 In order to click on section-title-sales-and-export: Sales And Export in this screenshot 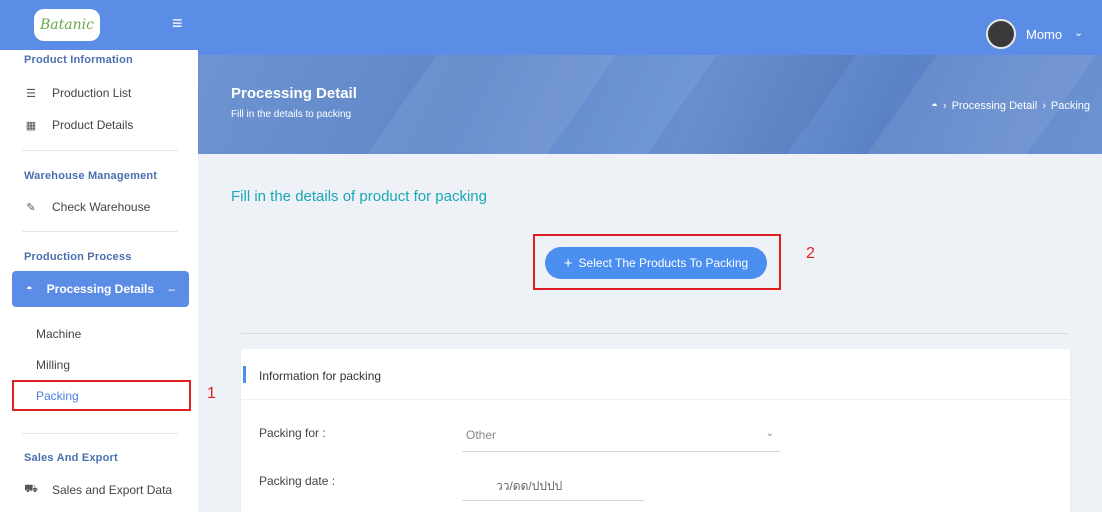, I will do `click(71, 458)`.